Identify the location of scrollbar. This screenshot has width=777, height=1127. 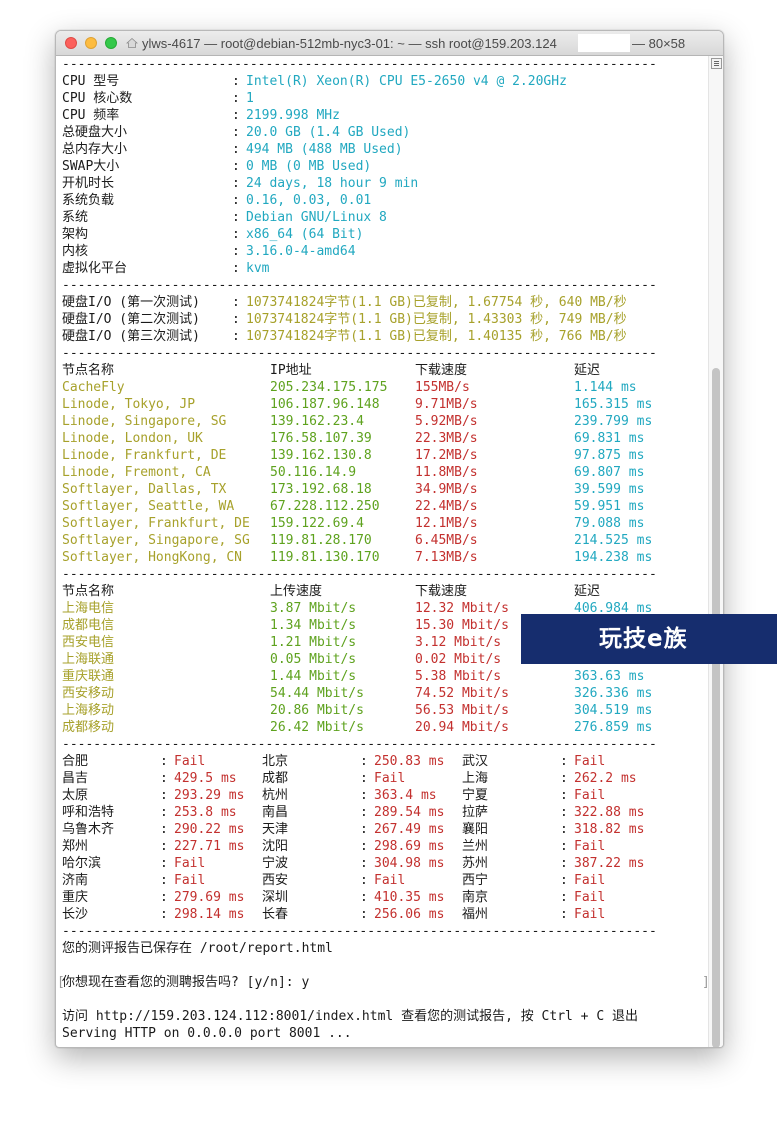
(715, 551).